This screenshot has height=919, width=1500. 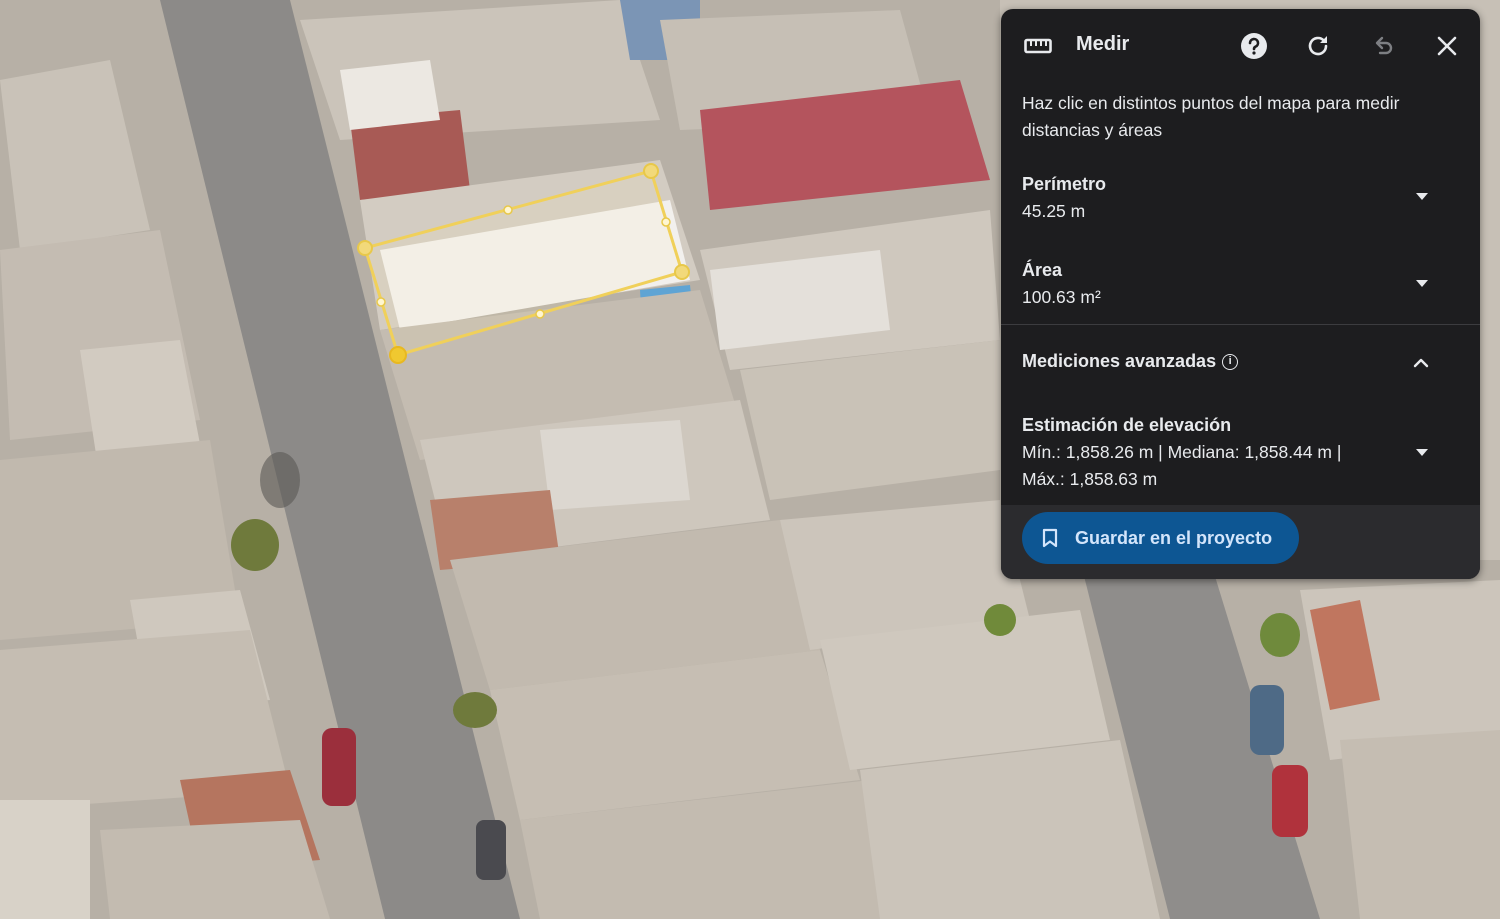 I want to click on ruler-icon, so click(x=1038, y=46).